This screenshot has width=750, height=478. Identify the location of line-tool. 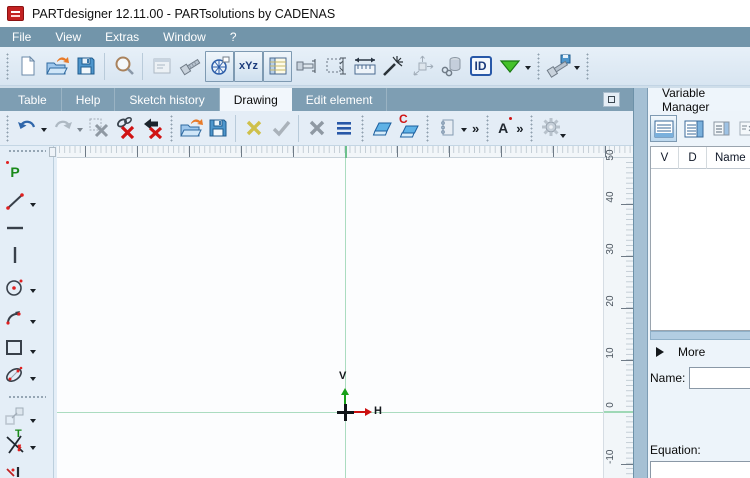
(28, 201).